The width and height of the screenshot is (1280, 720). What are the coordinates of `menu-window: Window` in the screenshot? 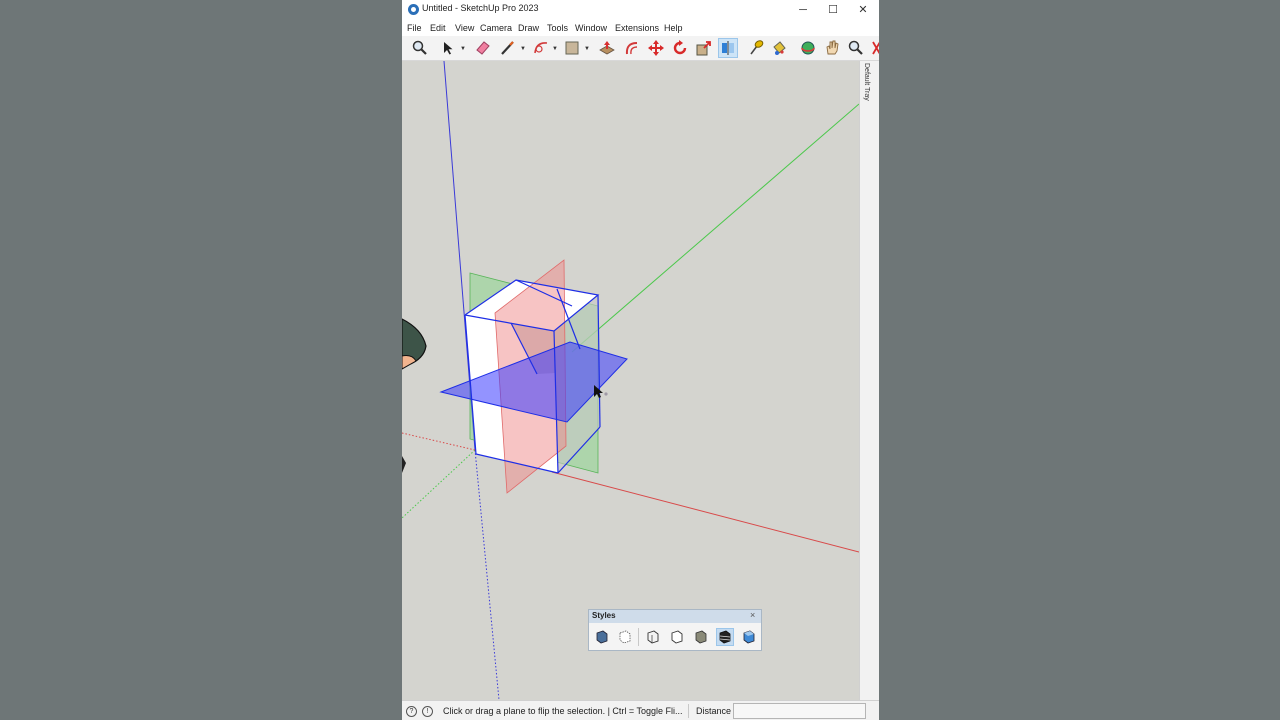 It's located at (591, 28).